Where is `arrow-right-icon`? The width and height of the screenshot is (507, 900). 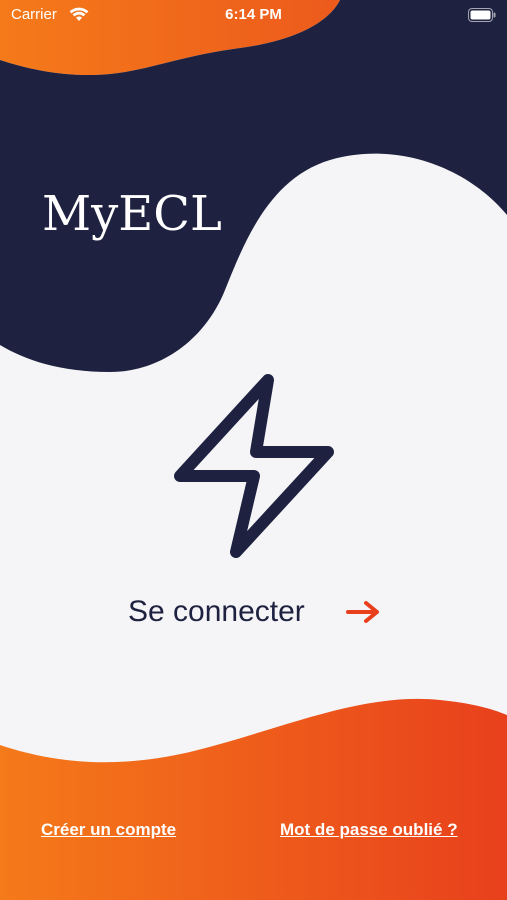 arrow-right-icon is located at coordinates (362, 612).